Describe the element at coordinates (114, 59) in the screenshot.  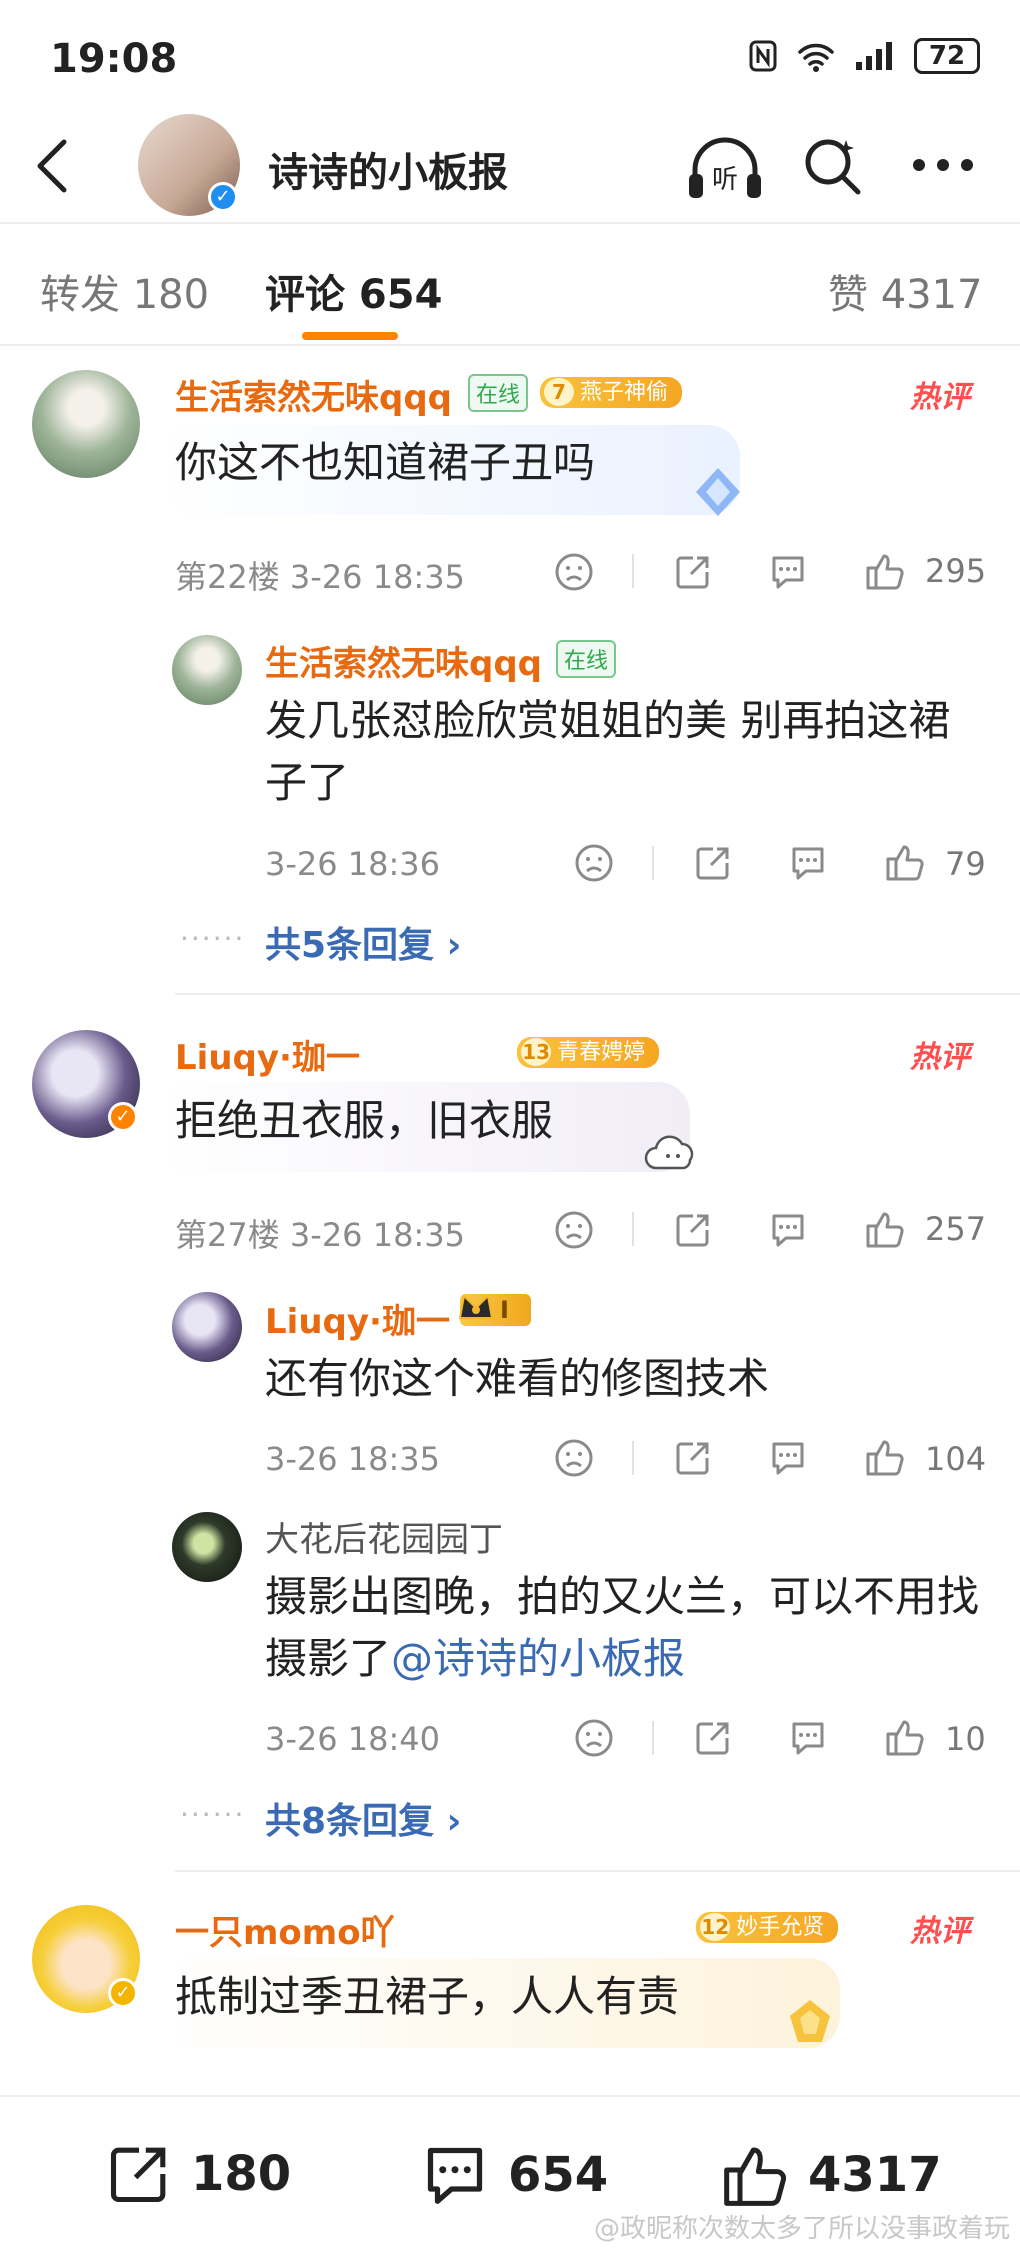
I see `status-time: 19:08` at that location.